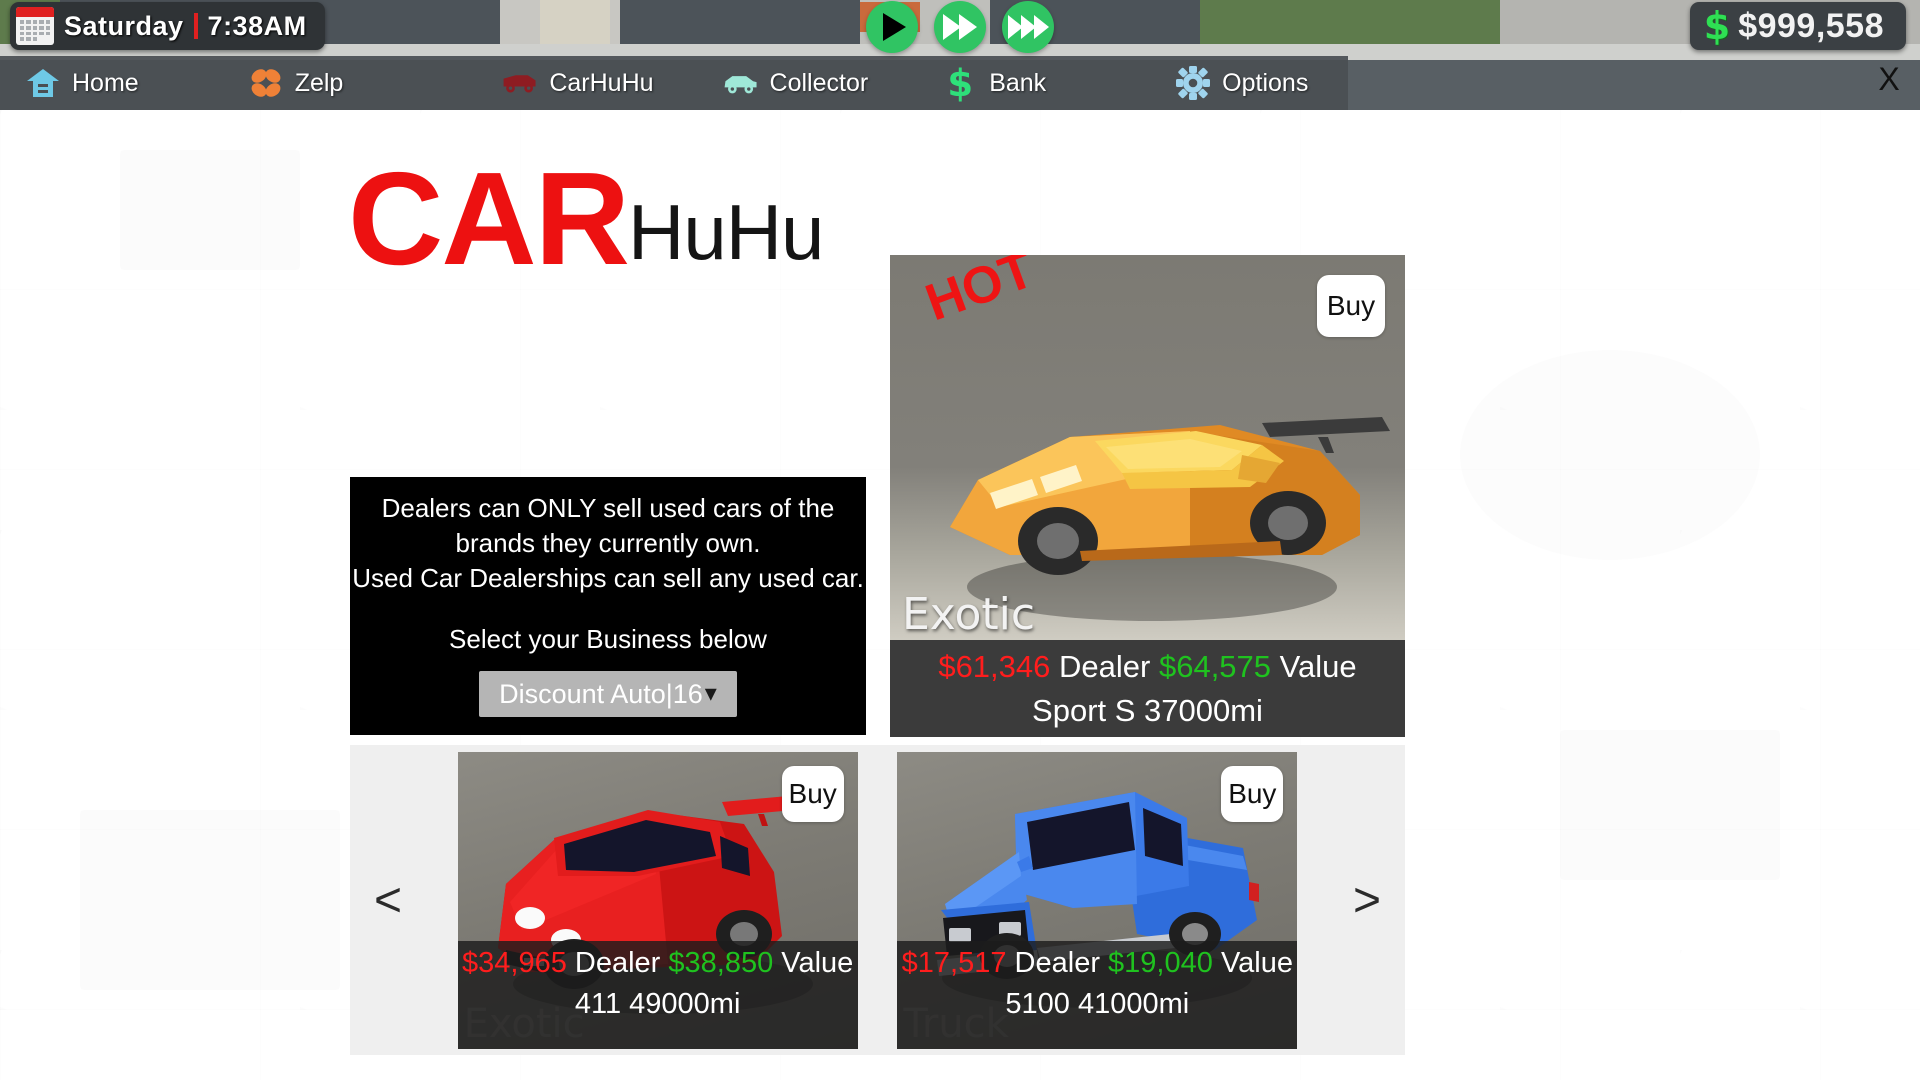  I want to click on van-icon, so click(520, 83).